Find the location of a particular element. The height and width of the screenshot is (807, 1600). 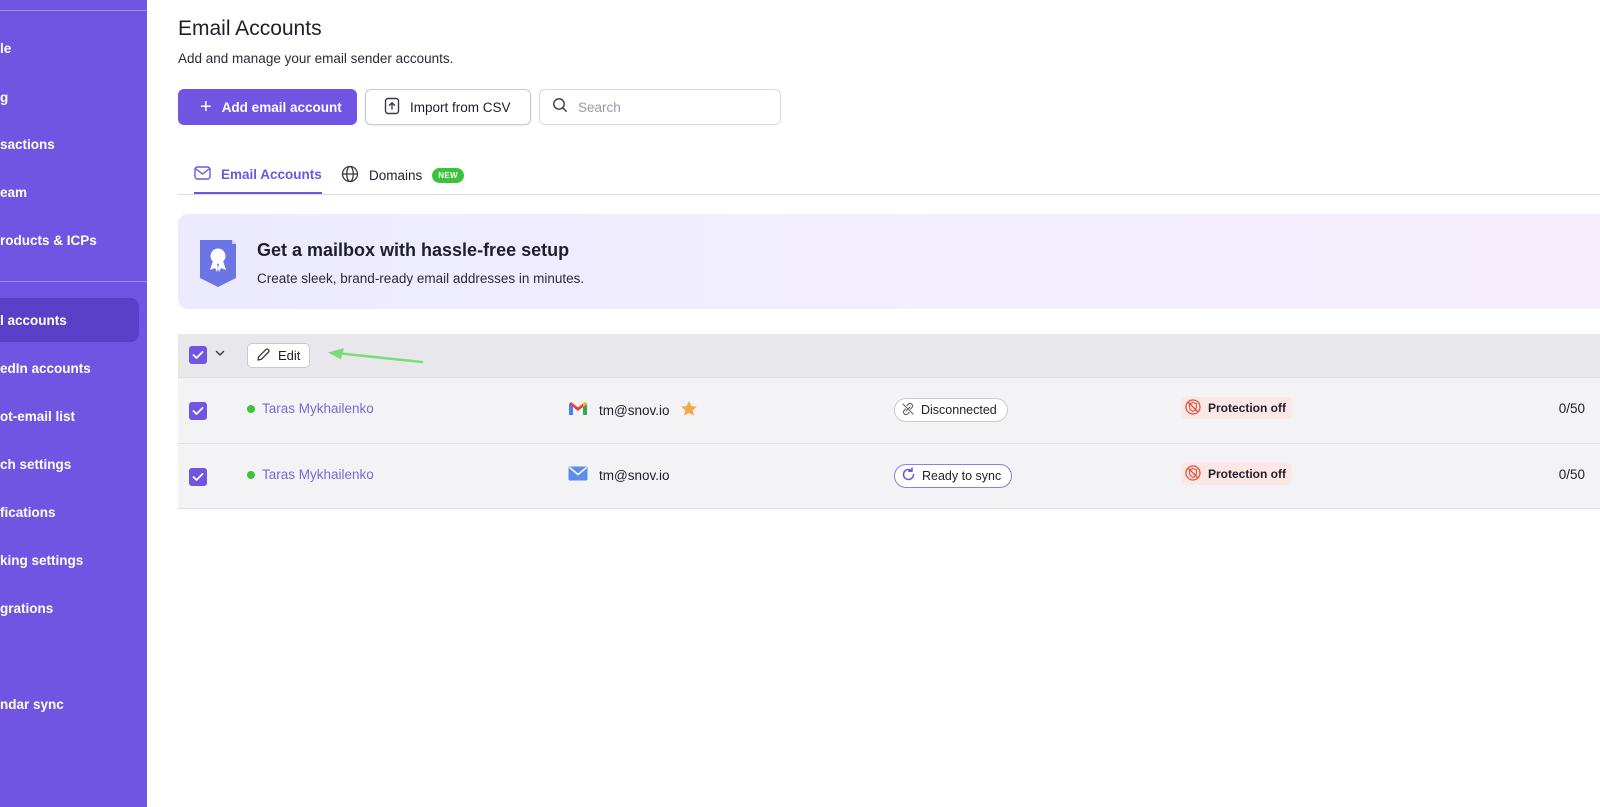

sidebar-item-products: roducts & ICPs is located at coordinates (69, 240).